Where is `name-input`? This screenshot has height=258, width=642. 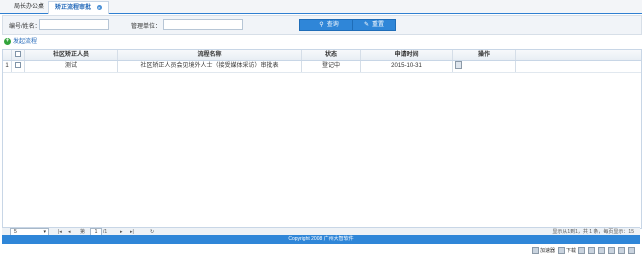 name-input is located at coordinates (74, 24).